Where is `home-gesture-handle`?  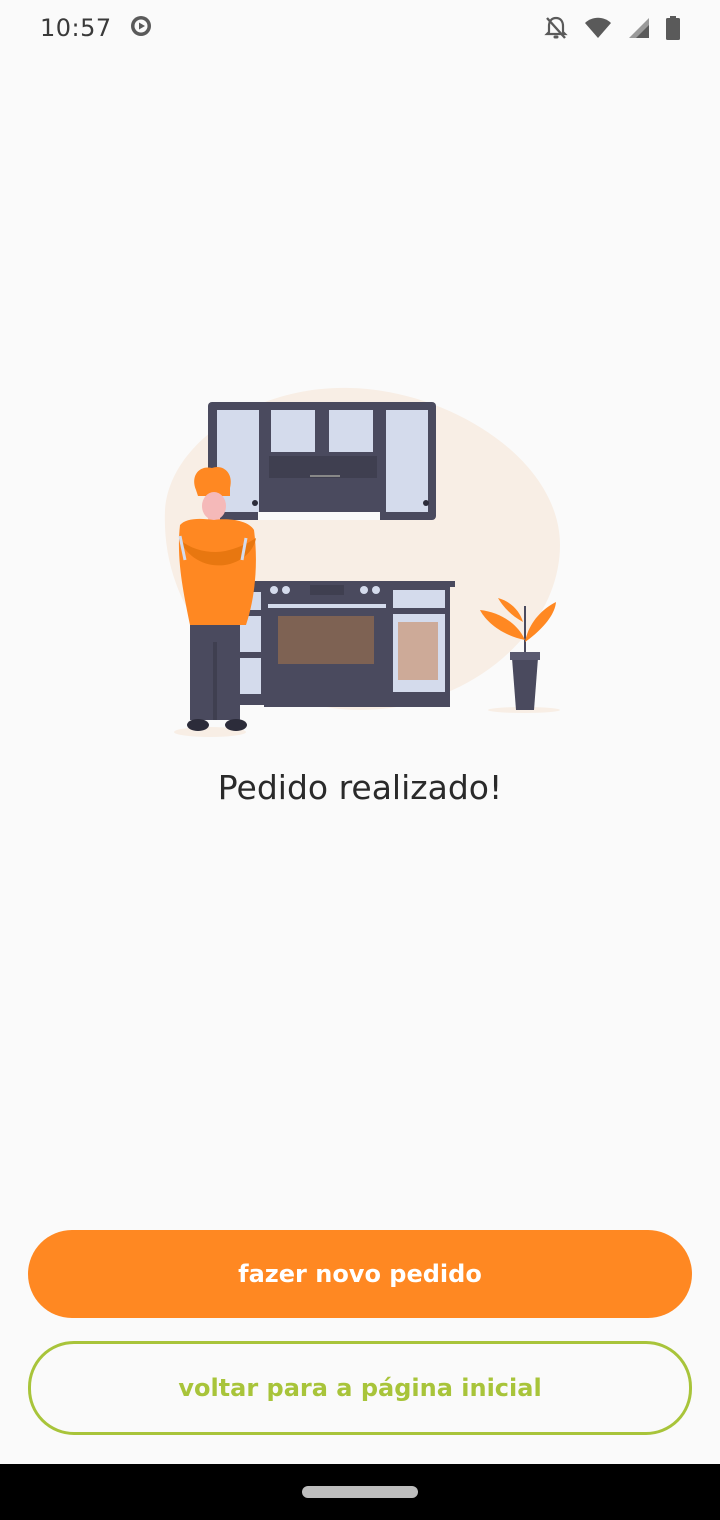 home-gesture-handle is located at coordinates (360, 1492).